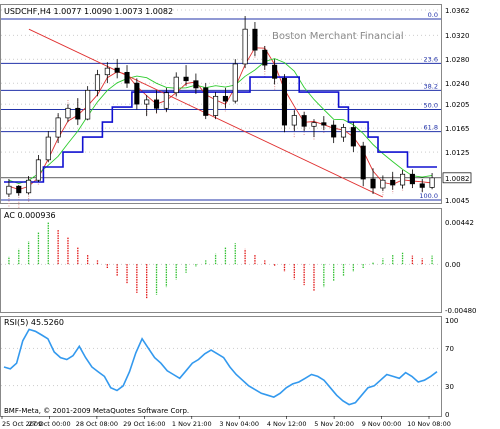 The image size is (500, 429). Describe the element at coordinates (334, 424) in the screenshot. I see `time-tick-label: 5 Nov 20:00` at that location.